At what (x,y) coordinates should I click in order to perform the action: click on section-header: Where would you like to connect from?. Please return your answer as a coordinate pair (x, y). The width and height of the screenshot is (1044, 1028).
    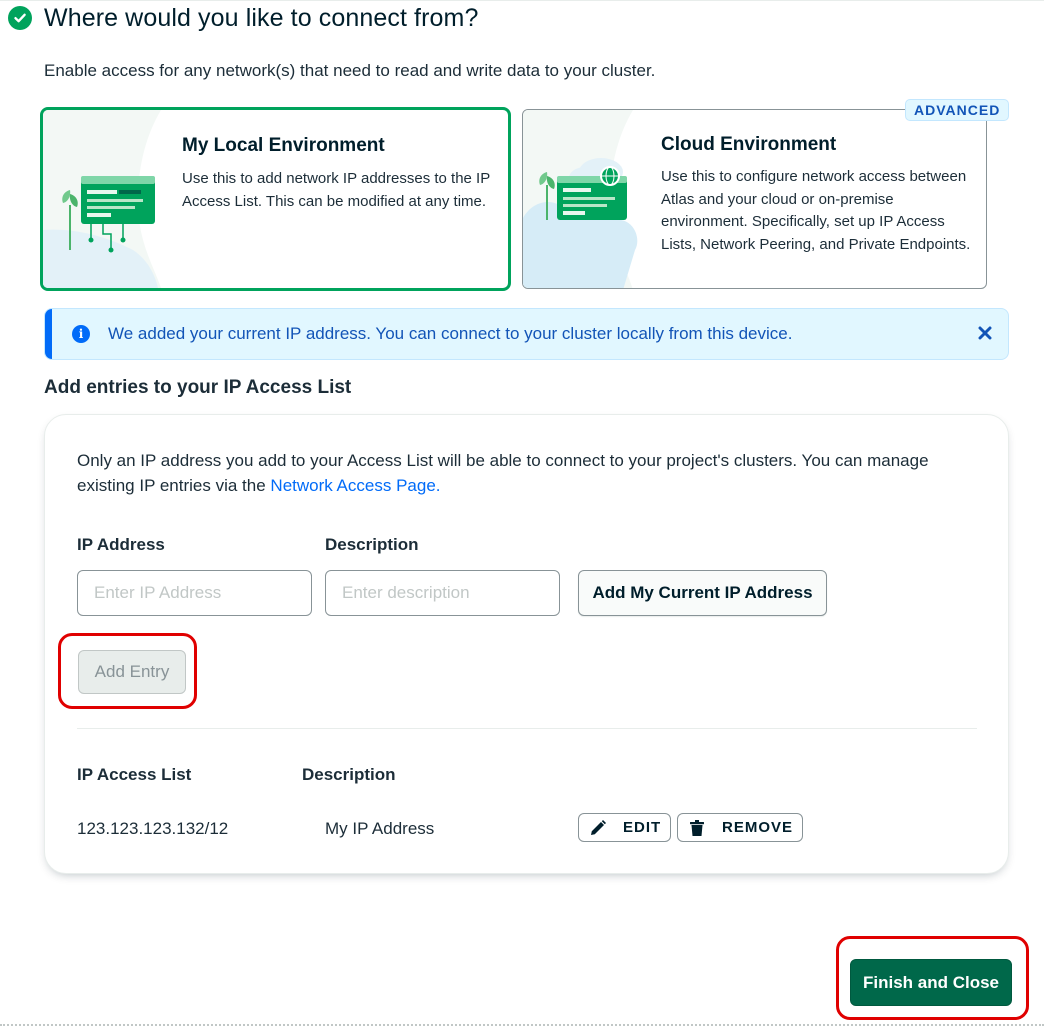
    Looking at the image, I should click on (243, 18).